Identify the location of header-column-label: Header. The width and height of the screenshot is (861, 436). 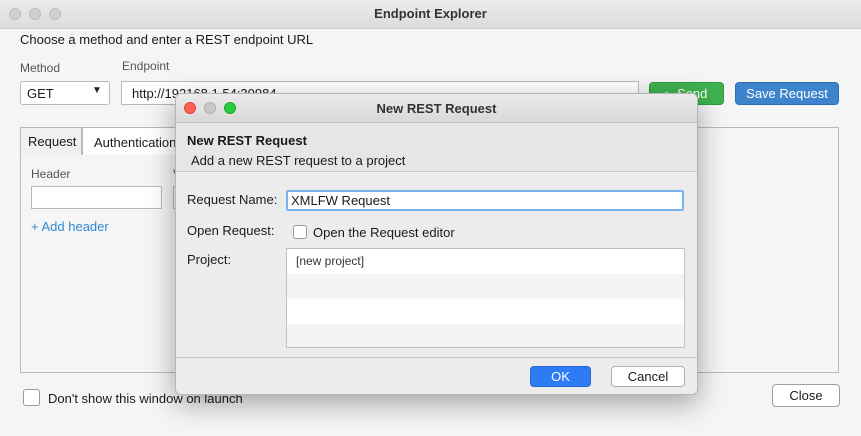
(51, 174).